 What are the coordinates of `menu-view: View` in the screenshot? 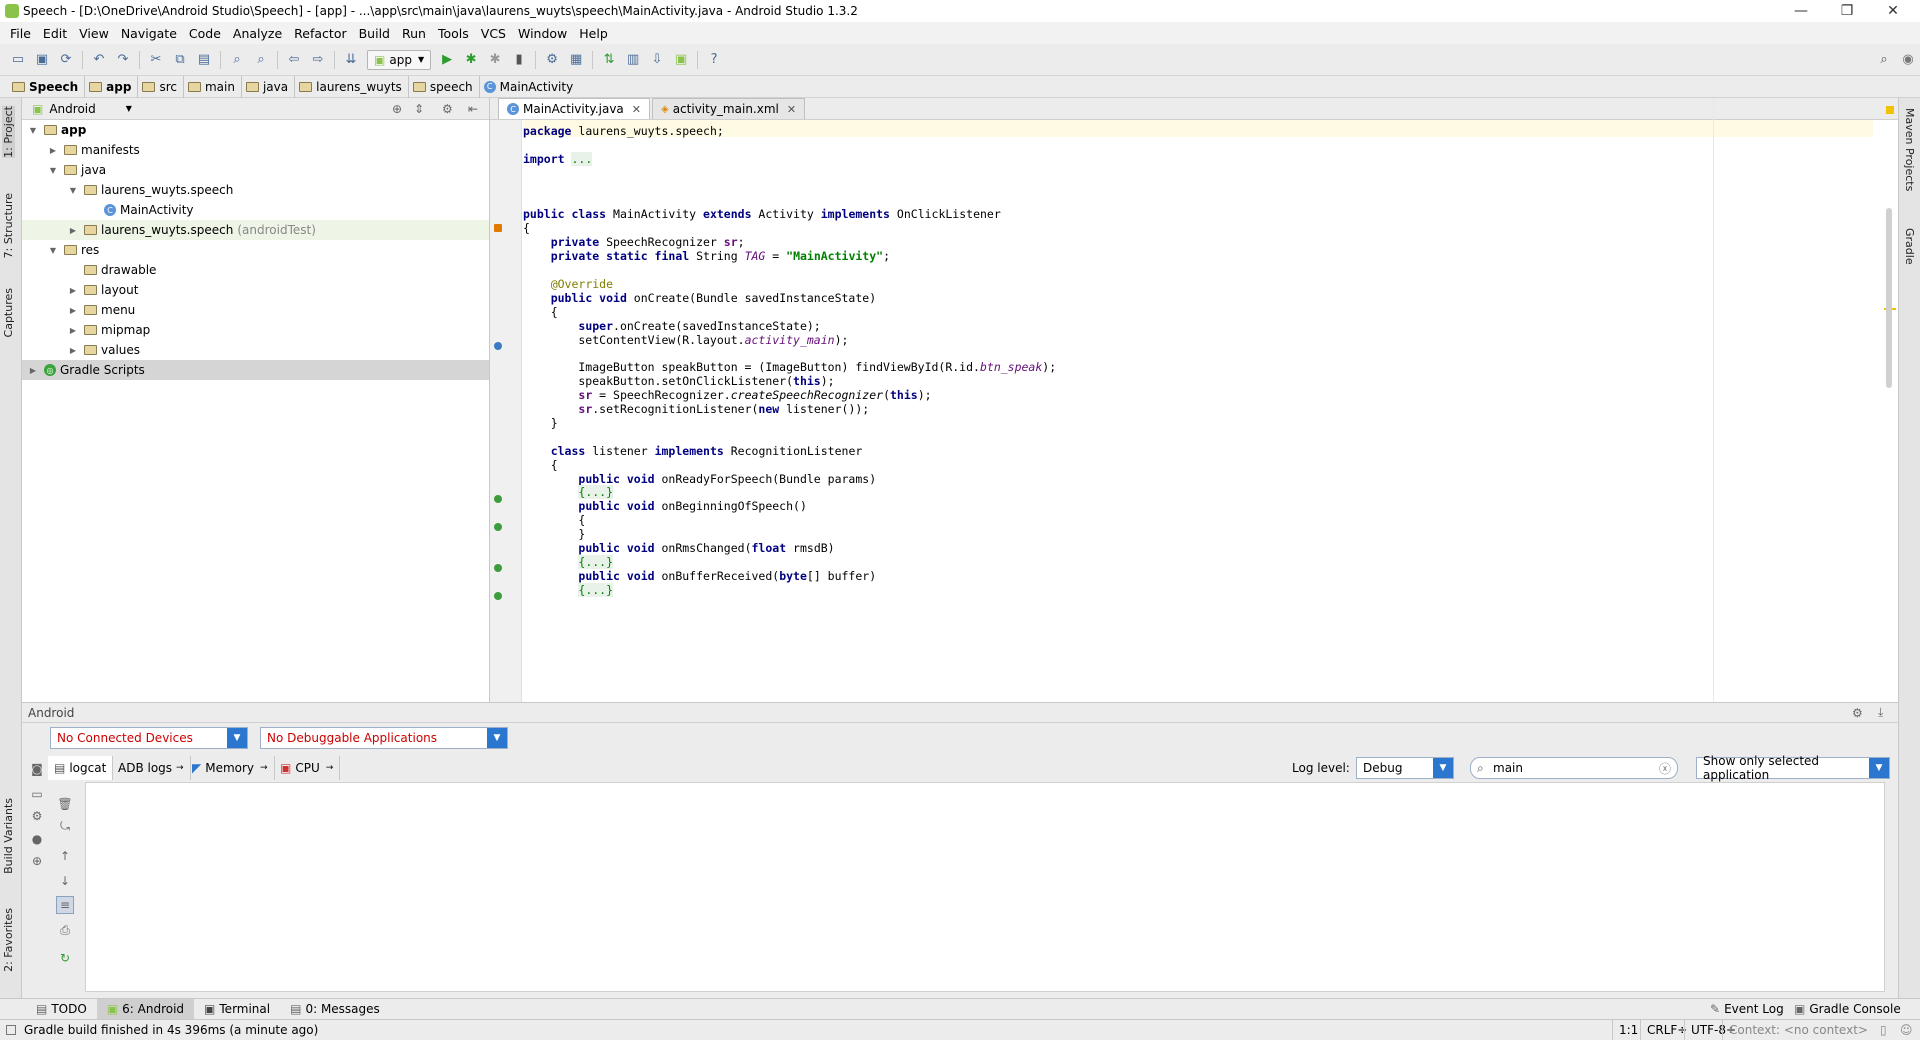 It's located at (94, 33).